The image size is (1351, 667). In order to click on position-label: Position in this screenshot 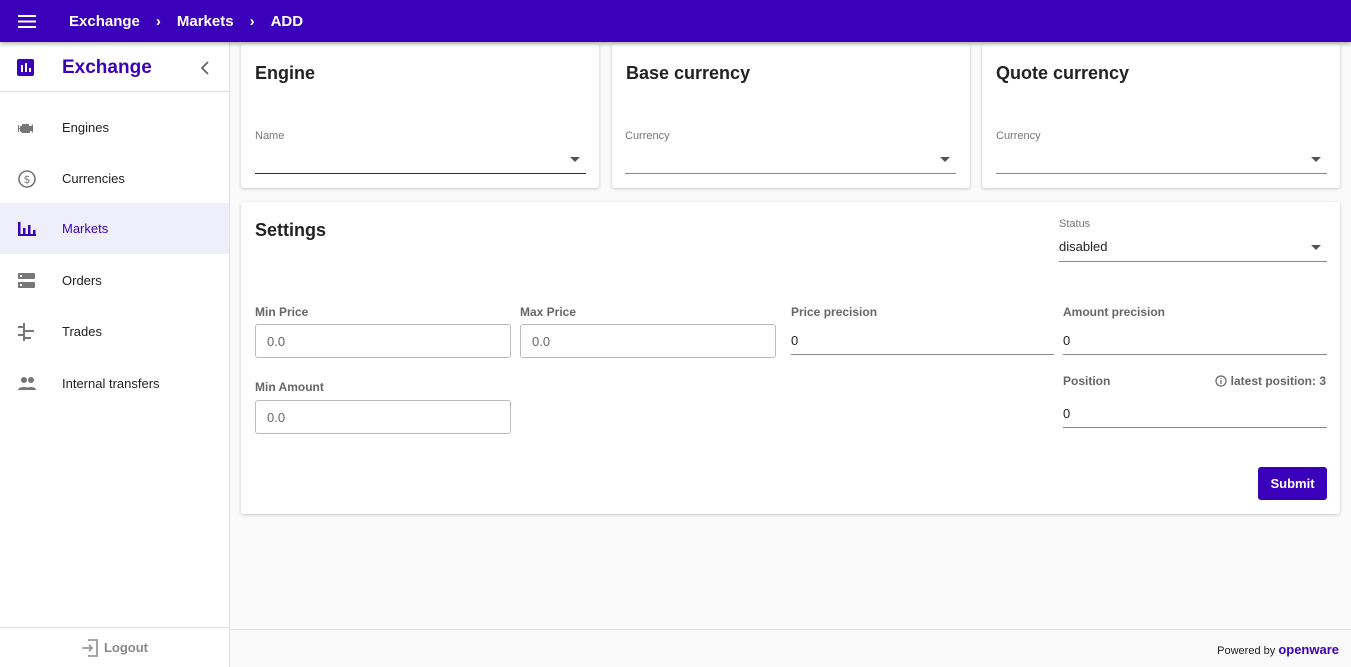, I will do `click(1087, 381)`.